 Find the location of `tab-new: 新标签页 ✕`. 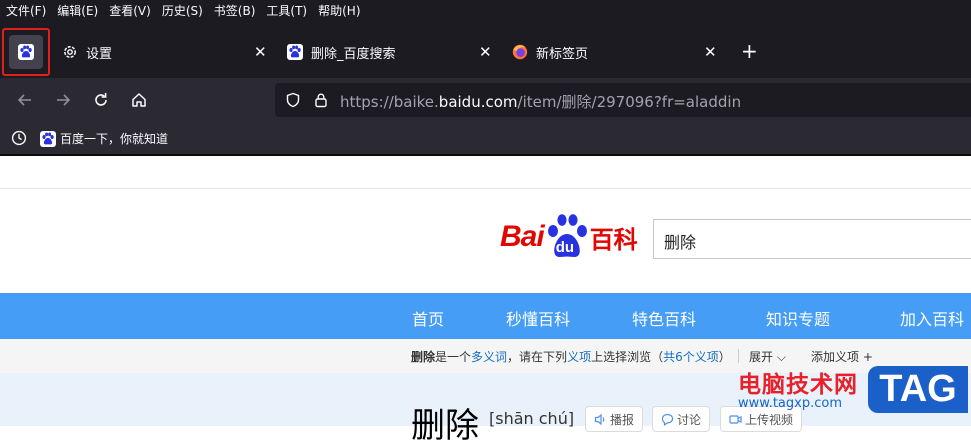

tab-new: 新标签页 ✕ is located at coordinates (617, 52).